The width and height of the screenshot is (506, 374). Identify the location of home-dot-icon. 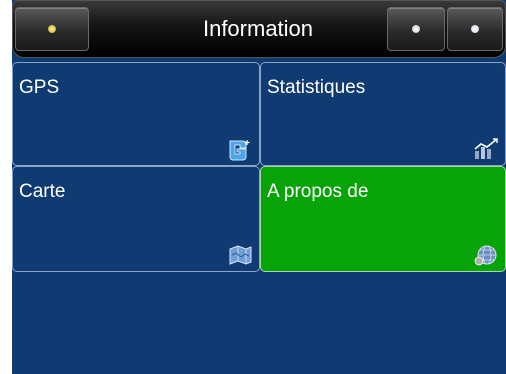
(52, 29).